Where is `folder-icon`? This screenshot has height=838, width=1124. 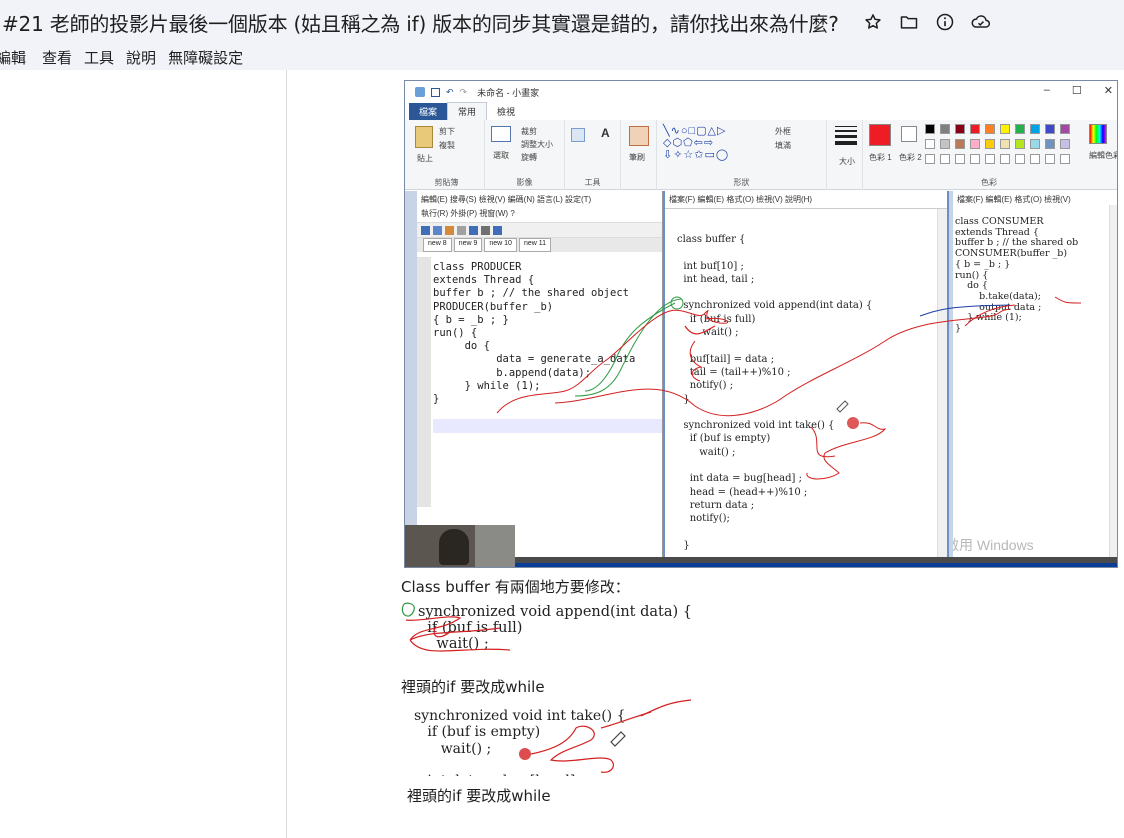 folder-icon is located at coordinates (909, 22).